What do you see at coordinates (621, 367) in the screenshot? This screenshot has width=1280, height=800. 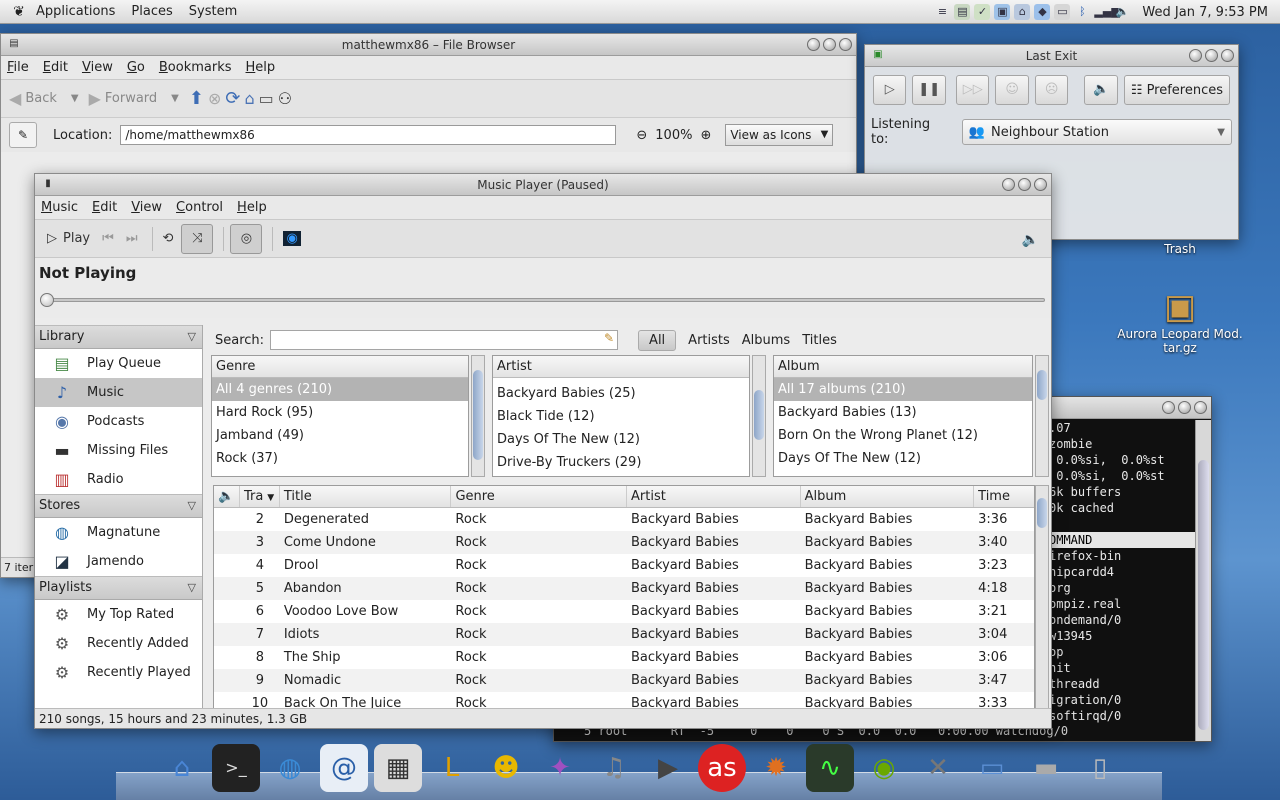 I see `artist-header: Artist` at bounding box center [621, 367].